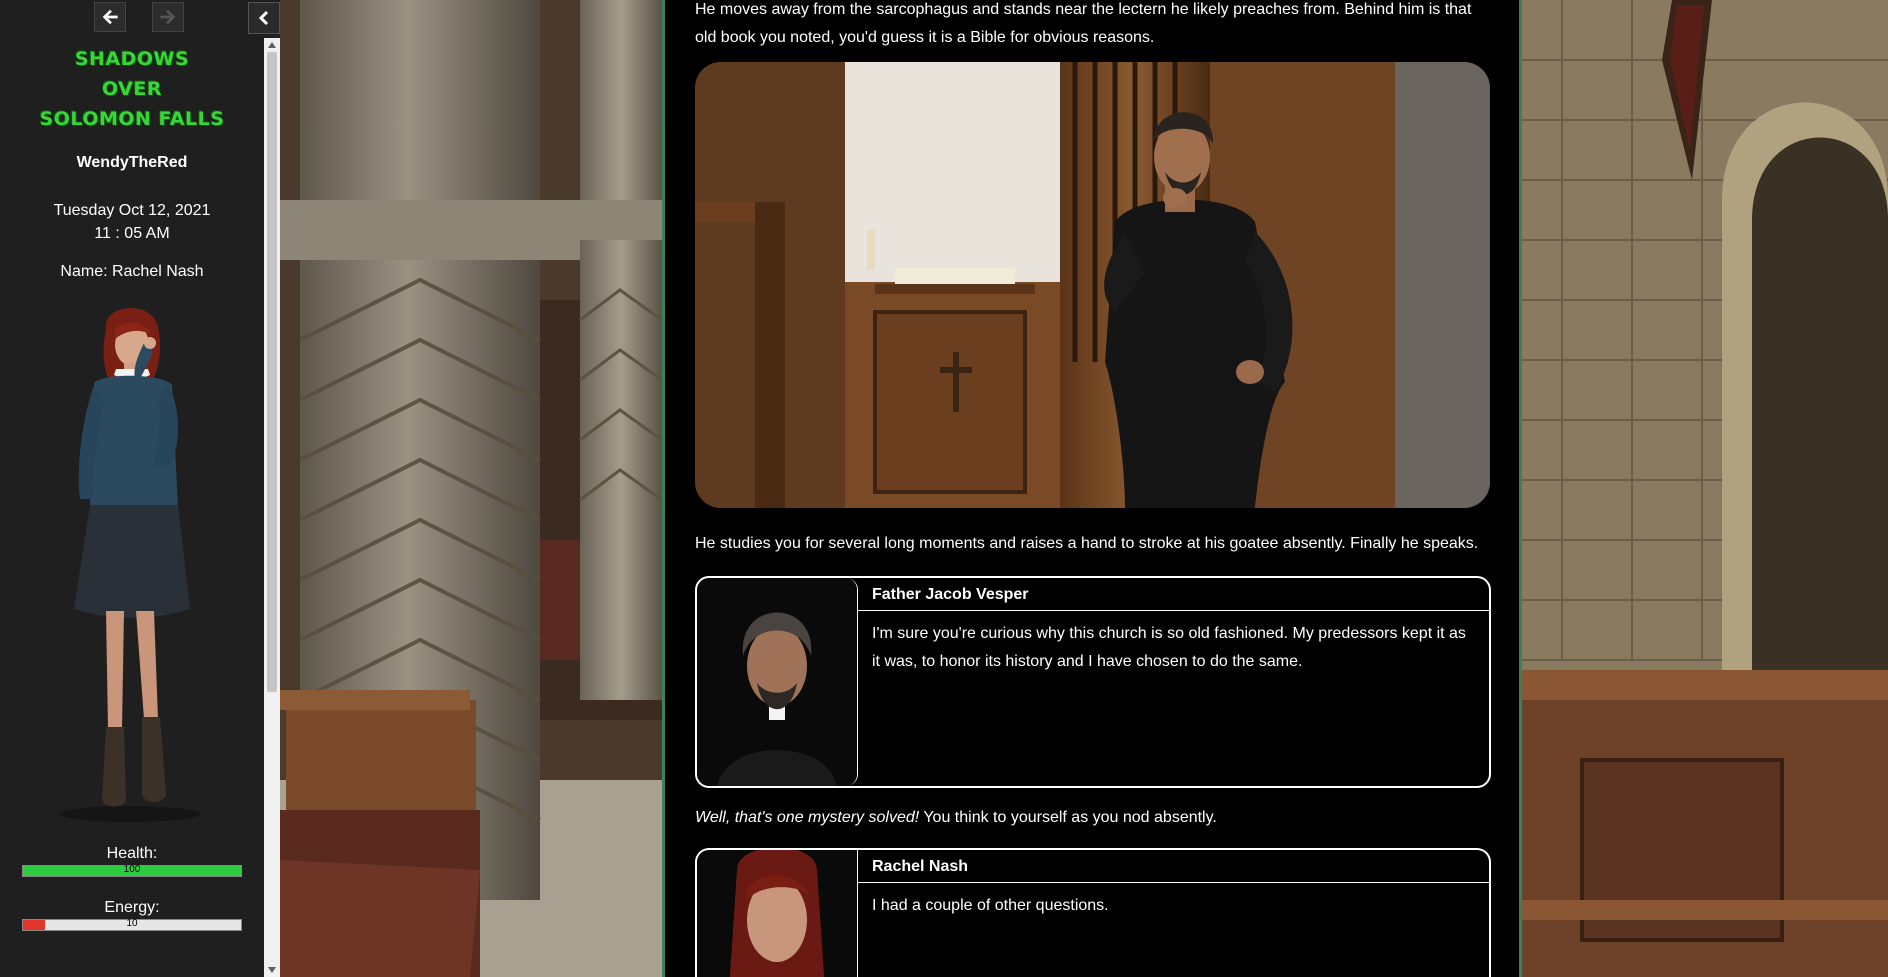 The width and height of the screenshot is (1888, 977). Describe the element at coordinates (132, 210) in the screenshot. I see `game-date: Tuesday Oct 12, 2021` at that location.